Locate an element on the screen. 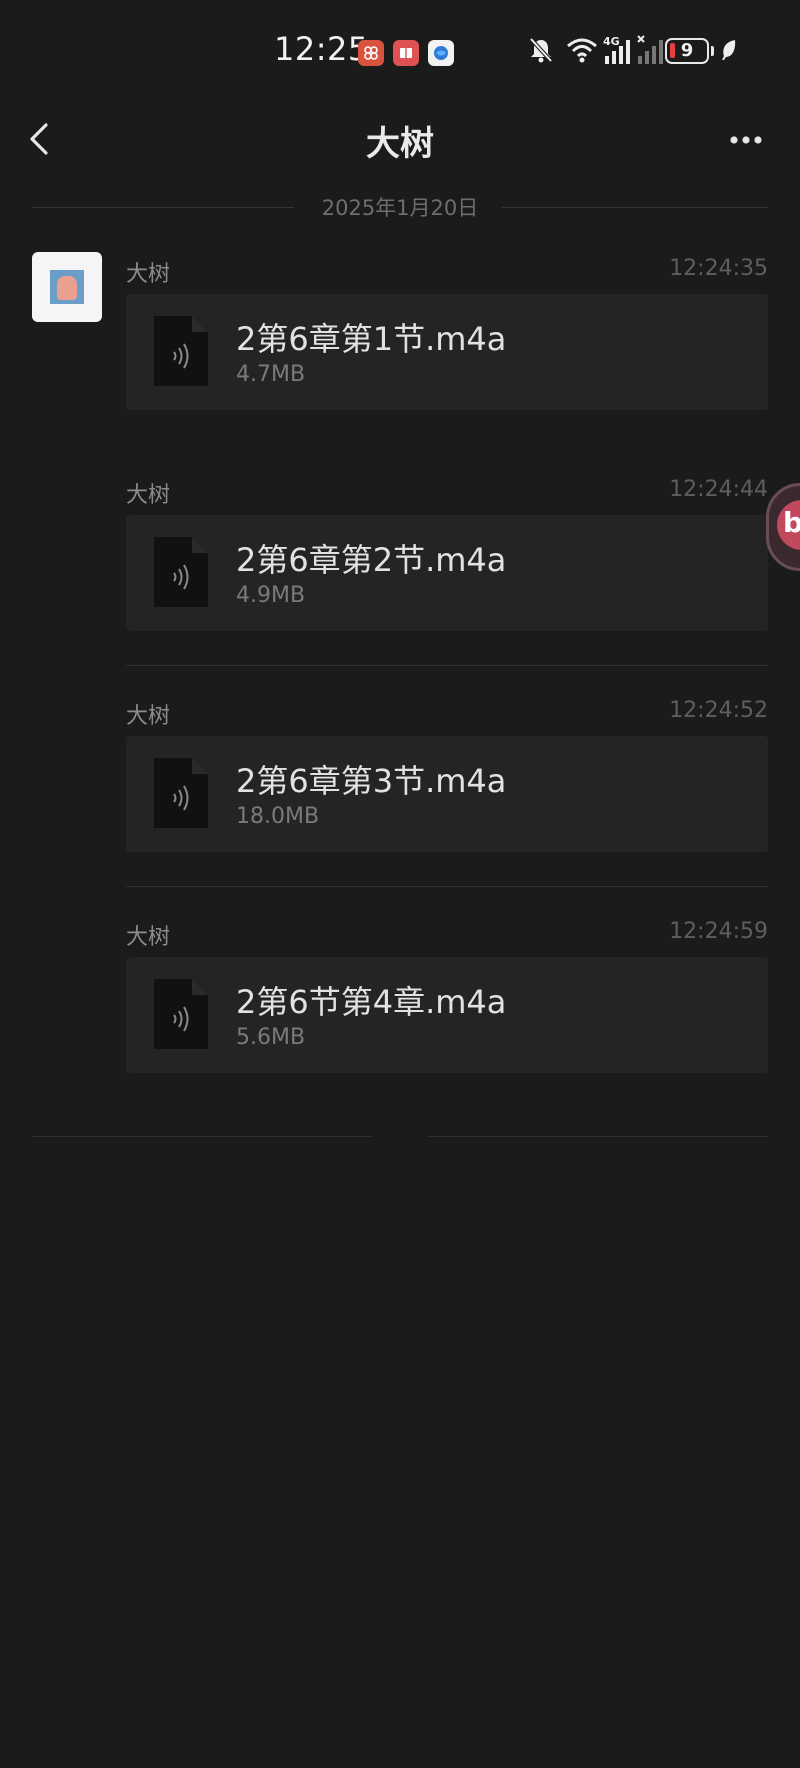  message-item: 大树 12:24:52 2第6章第3节.m4a 18.0MB is located at coordinates (447, 776).